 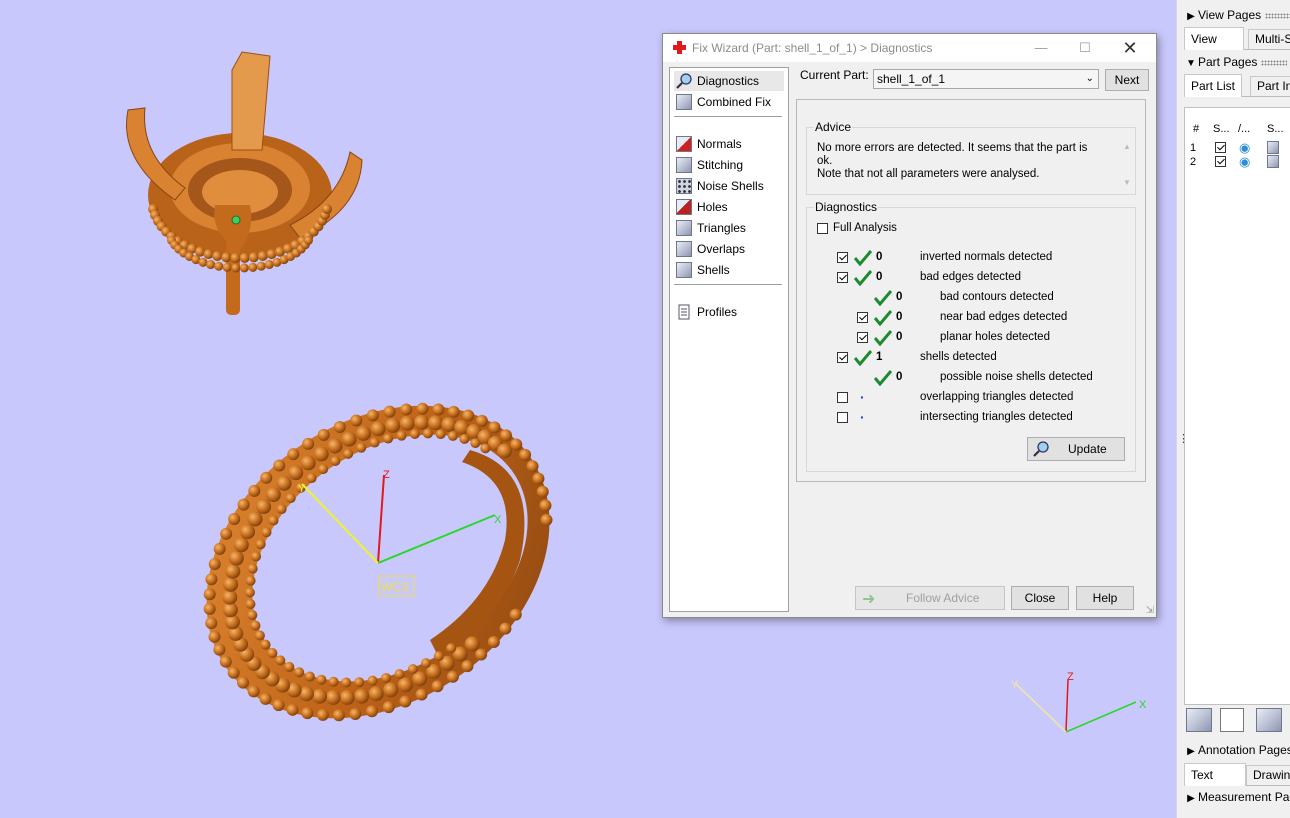 What do you see at coordinates (930, 598) in the screenshot?
I see `follow-advice-button: ➜ Follow Advice` at bounding box center [930, 598].